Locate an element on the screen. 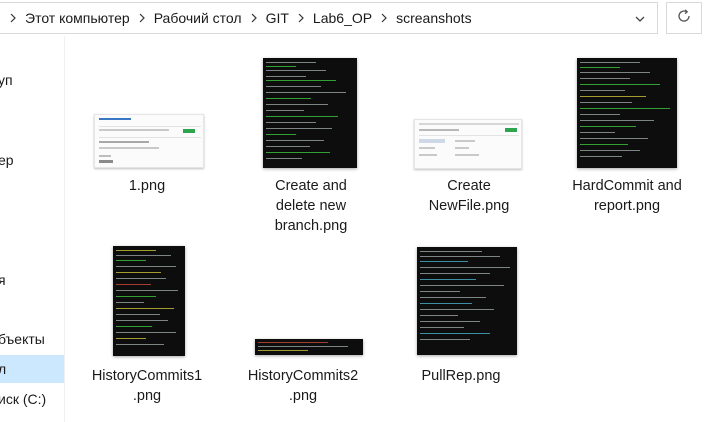 The image size is (708, 422). file-item: PullRep.png is located at coordinates (461, 331).